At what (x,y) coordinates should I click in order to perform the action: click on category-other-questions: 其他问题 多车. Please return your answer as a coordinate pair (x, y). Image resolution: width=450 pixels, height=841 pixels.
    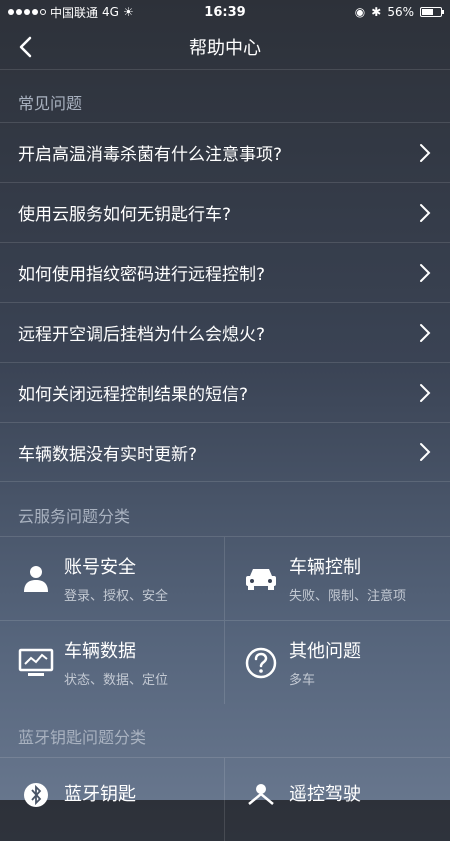
    Looking at the image, I should click on (337, 662).